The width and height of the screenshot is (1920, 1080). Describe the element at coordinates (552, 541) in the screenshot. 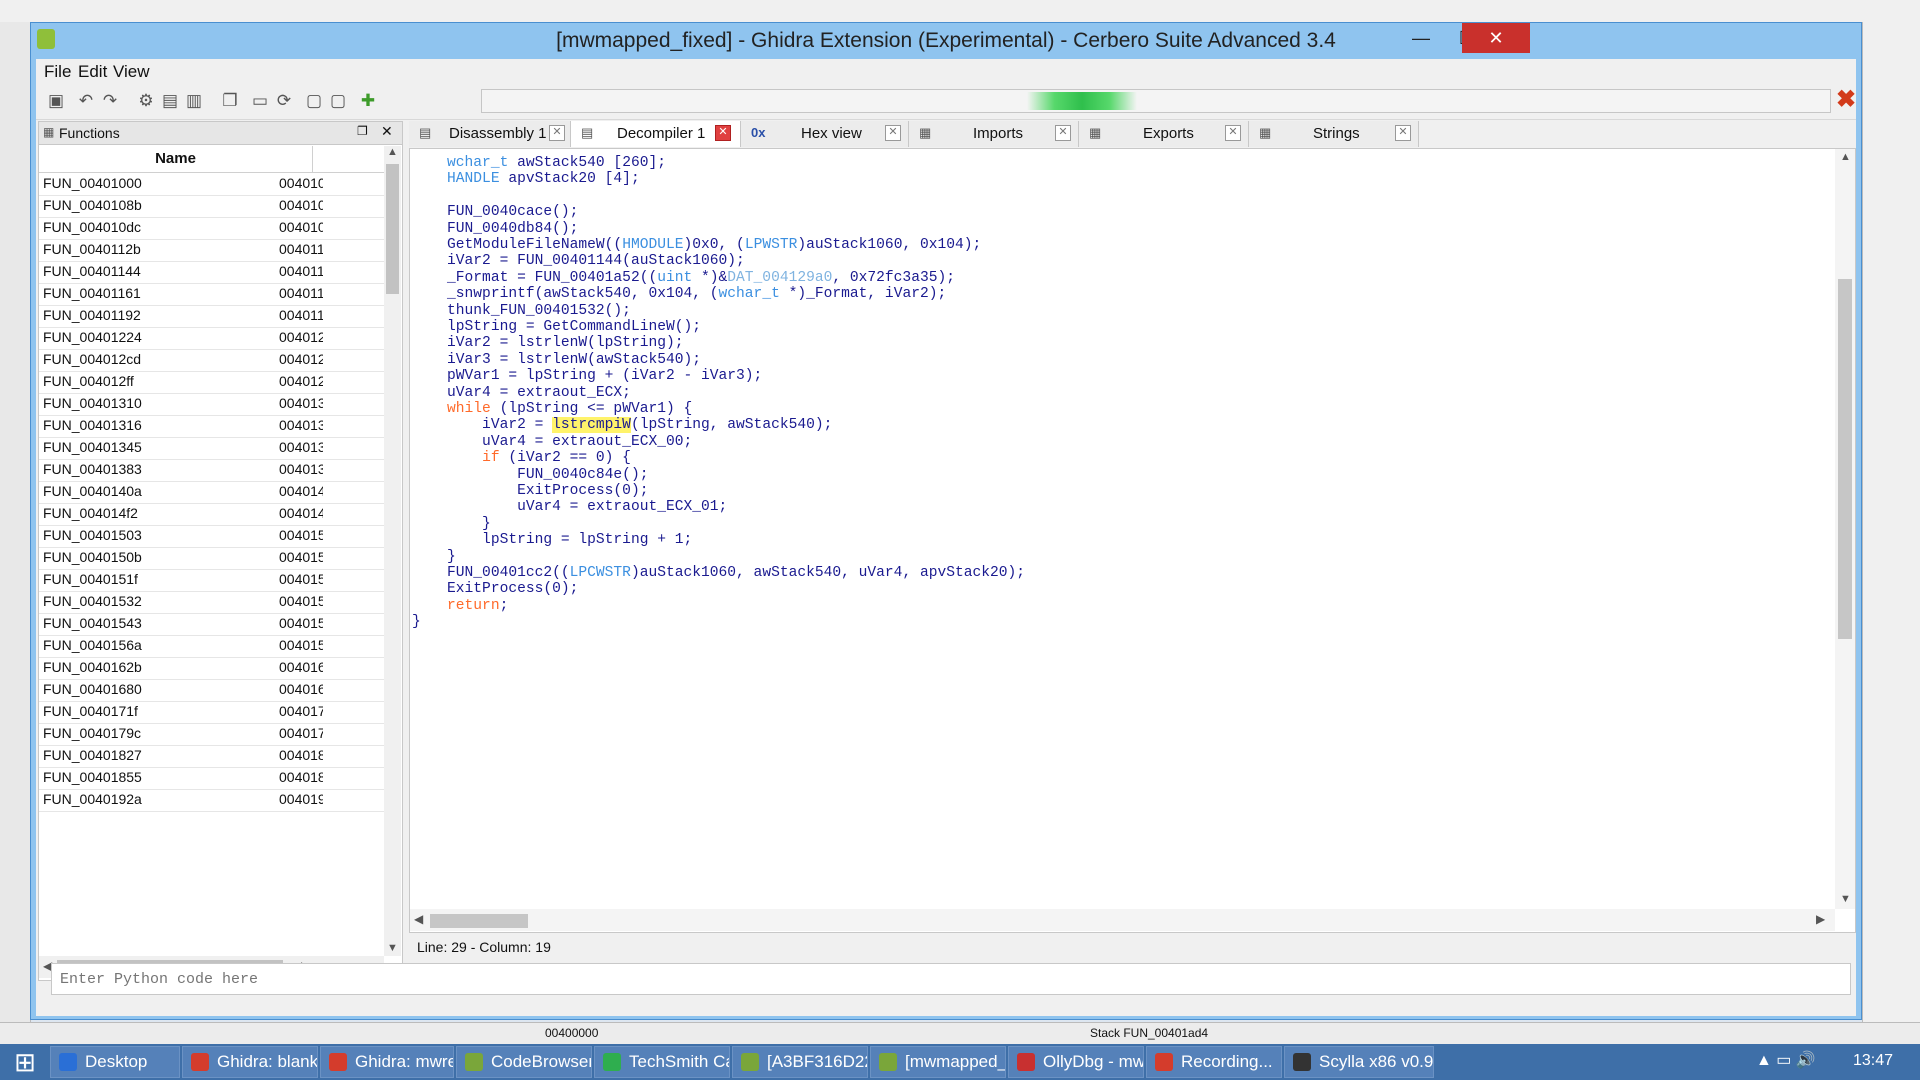

I see `code-line: lpString = lpString + 1;` at that location.